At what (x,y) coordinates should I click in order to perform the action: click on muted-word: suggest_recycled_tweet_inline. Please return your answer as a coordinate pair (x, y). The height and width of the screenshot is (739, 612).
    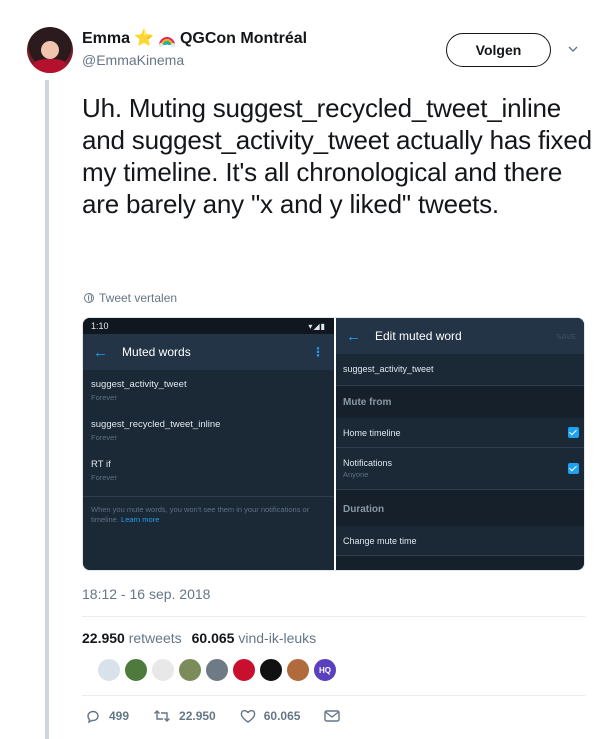
    Looking at the image, I should click on (156, 424).